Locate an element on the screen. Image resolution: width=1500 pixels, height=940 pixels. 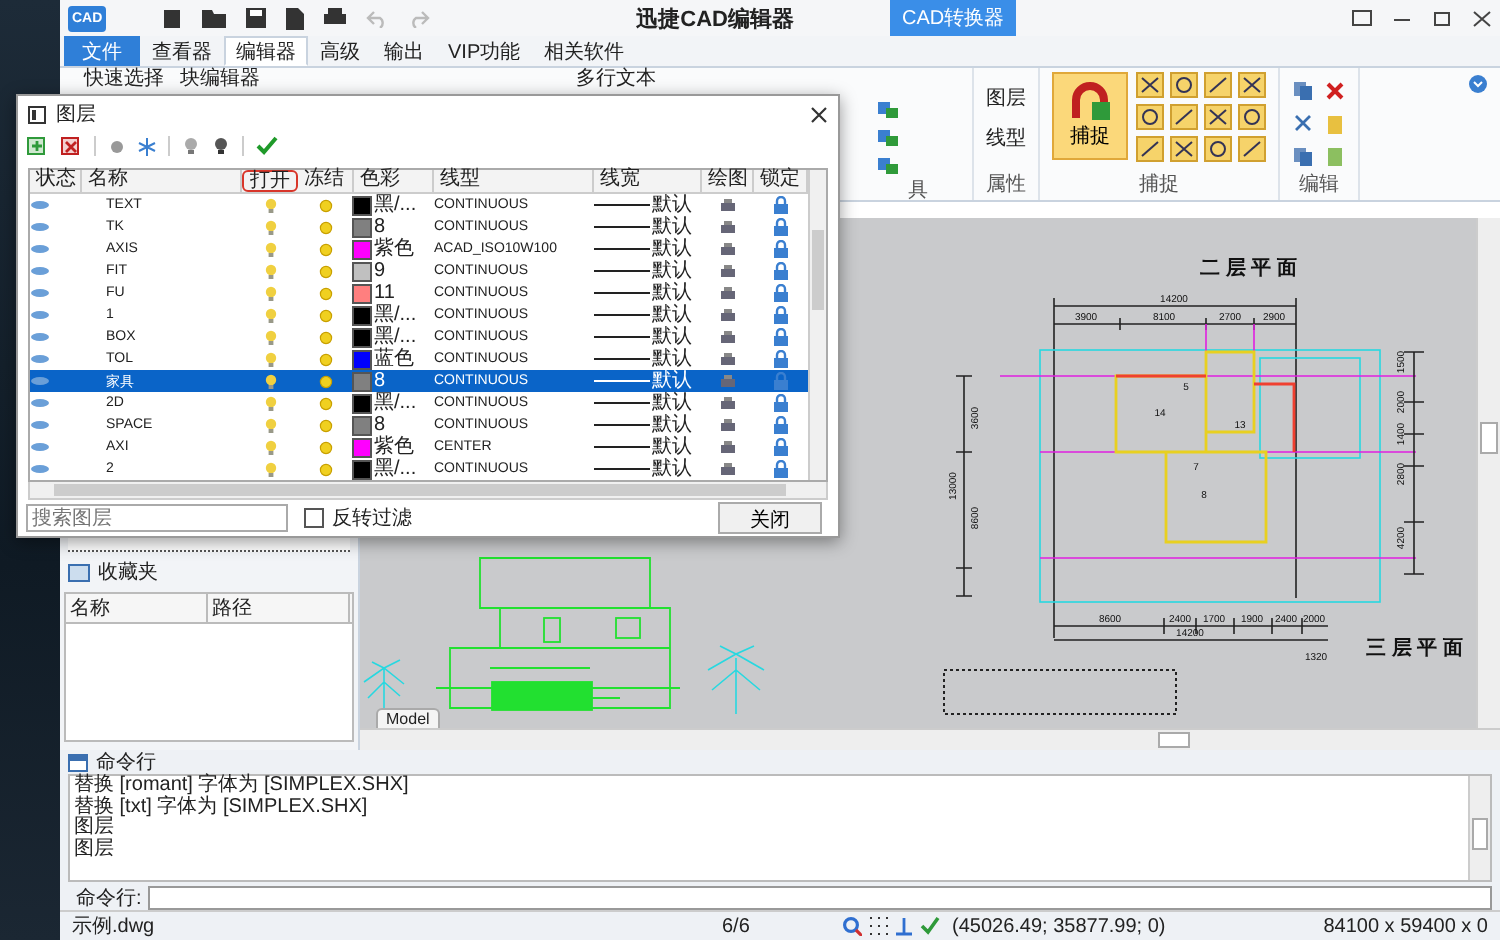
column-header: 路径 is located at coordinates (279, 608).